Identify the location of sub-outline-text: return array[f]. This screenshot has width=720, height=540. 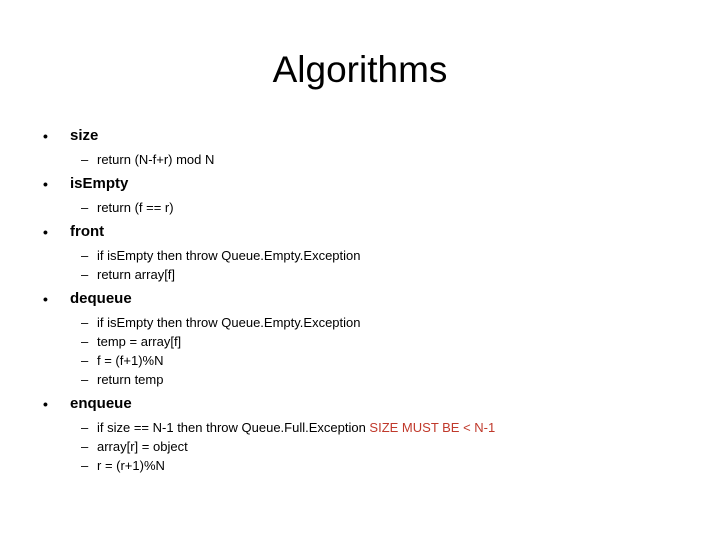
(136, 274).